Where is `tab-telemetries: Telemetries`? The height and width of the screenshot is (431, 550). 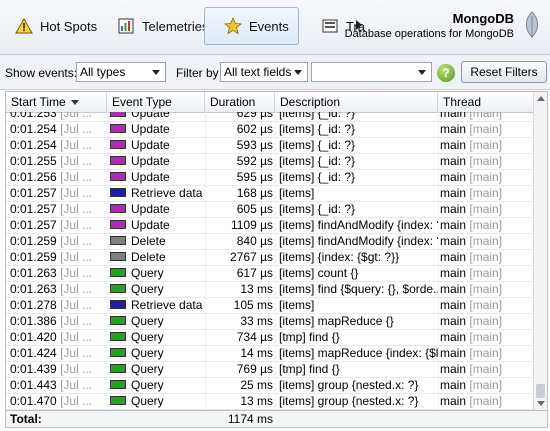 tab-telemetries: Telemetries is located at coordinates (162, 26).